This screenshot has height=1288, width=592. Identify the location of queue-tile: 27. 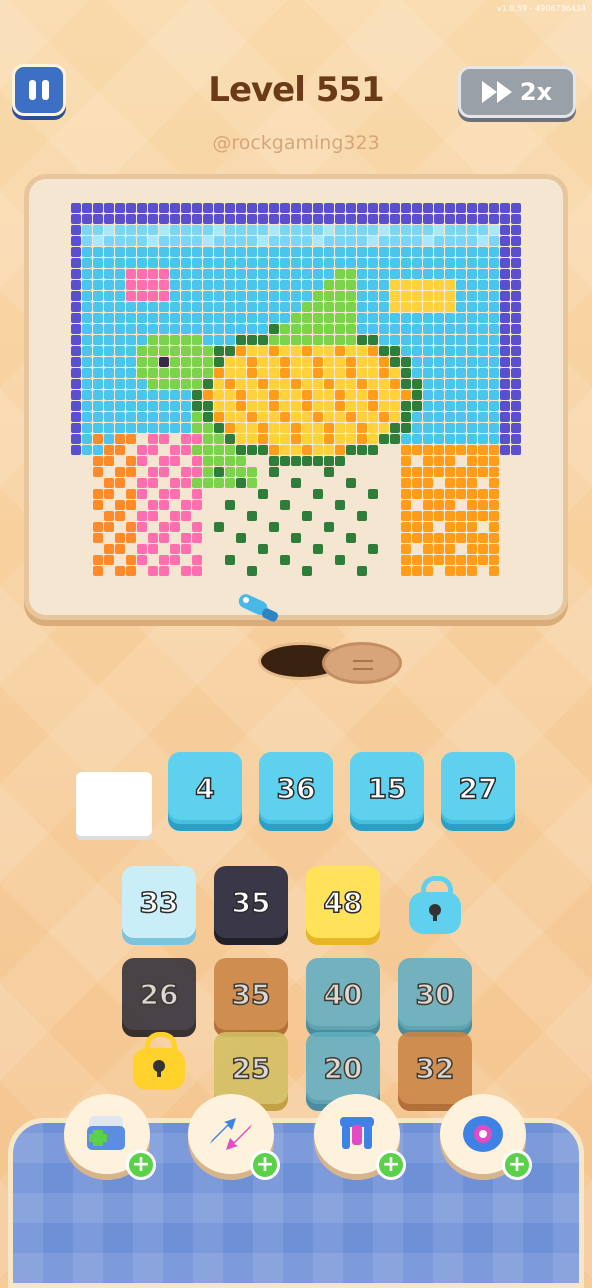
(478, 788).